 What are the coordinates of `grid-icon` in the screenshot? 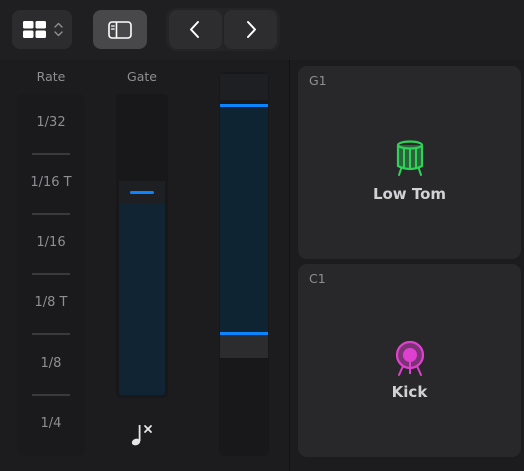 It's located at (34, 29).